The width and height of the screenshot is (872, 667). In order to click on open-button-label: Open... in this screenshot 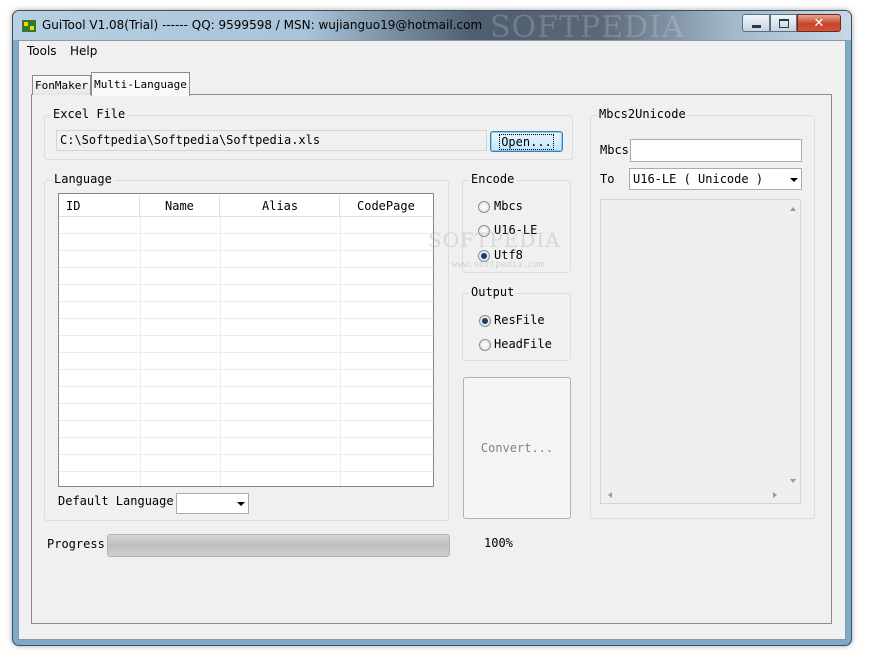, I will do `click(526, 141)`.